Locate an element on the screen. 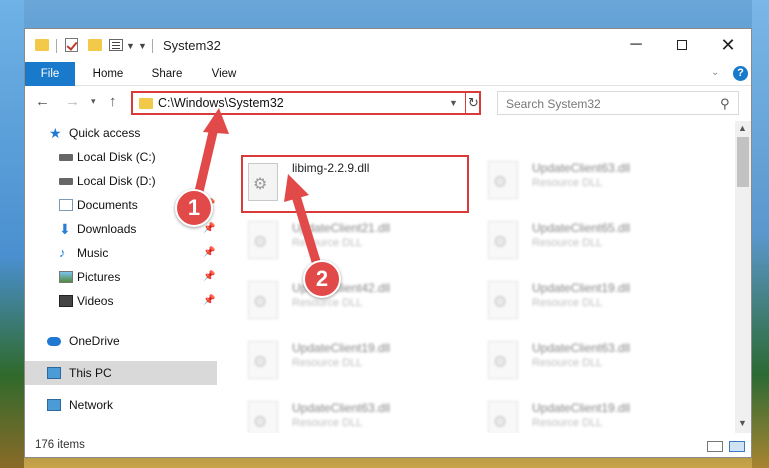  address-dropdown-icon: ▼ is located at coordinates (453, 103).